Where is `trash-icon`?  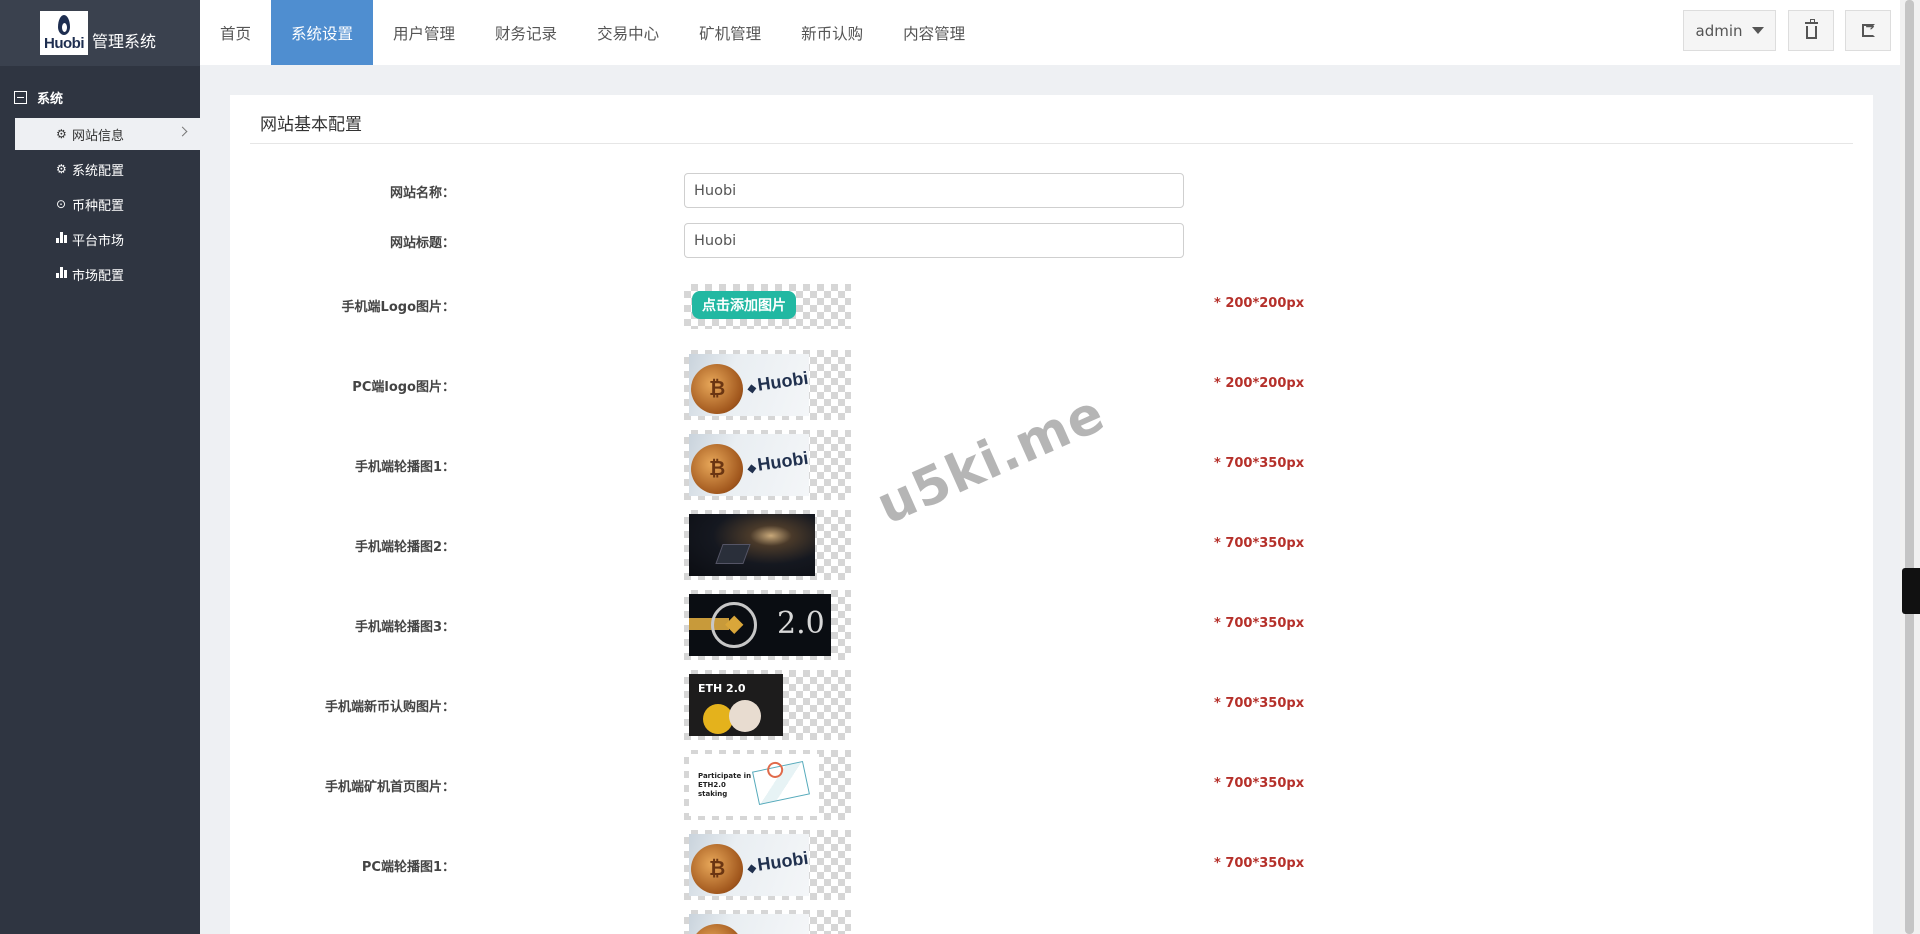
trash-icon is located at coordinates (1811, 29).